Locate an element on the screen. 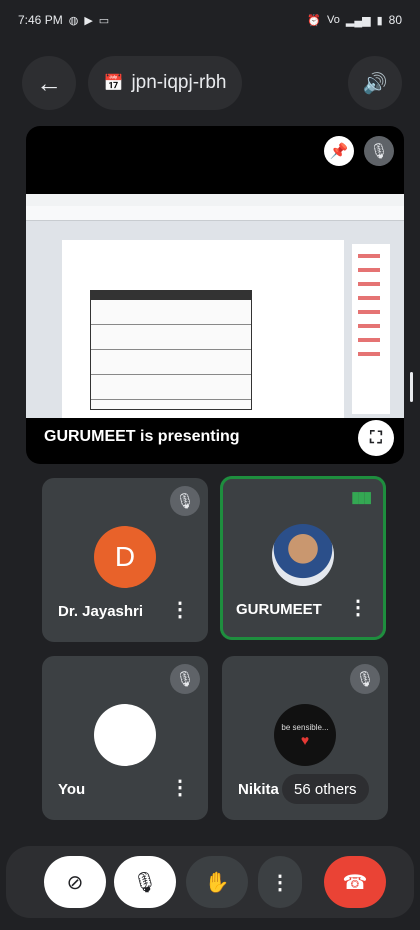  shared-doc-toolbar is located at coordinates (215, 213).